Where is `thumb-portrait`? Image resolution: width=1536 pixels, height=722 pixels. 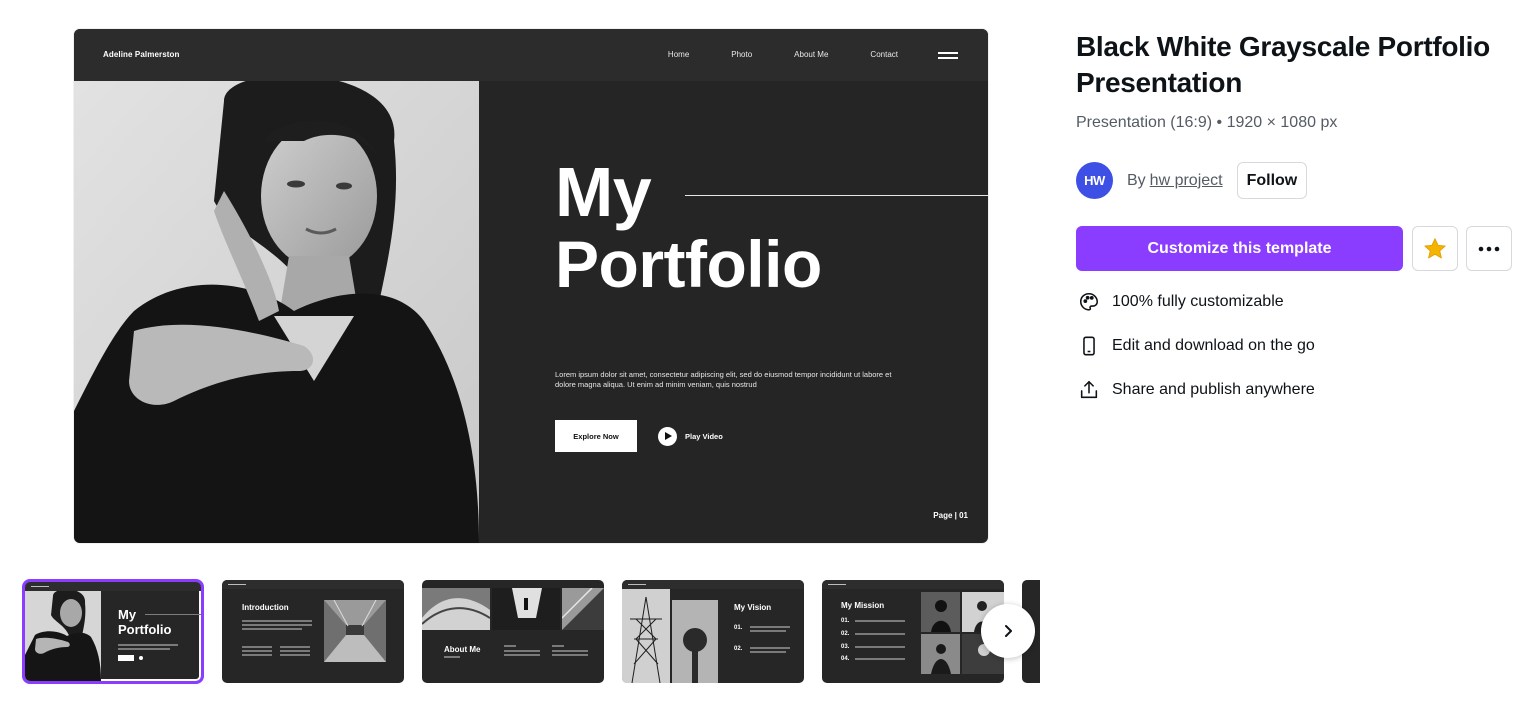
thumb-portrait is located at coordinates (63, 636).